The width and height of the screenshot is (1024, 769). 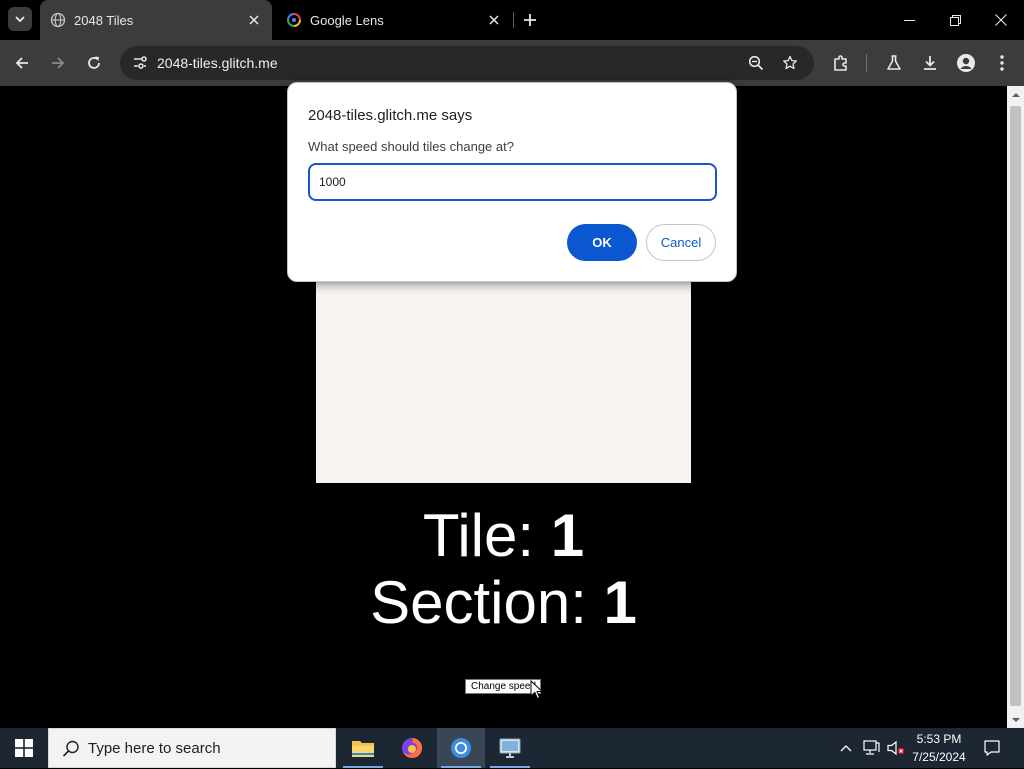 I want to click on taskbar-firefox, so click(x=412, y=748).